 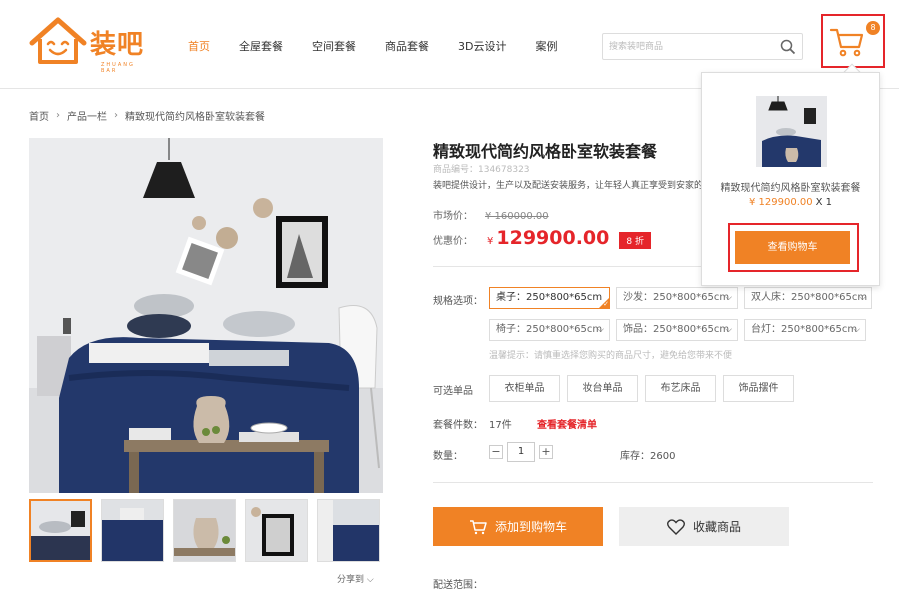 I want to click on cart-item-name: 精致现代简约风格卧室软装套餐, so click(x=790, y=188).